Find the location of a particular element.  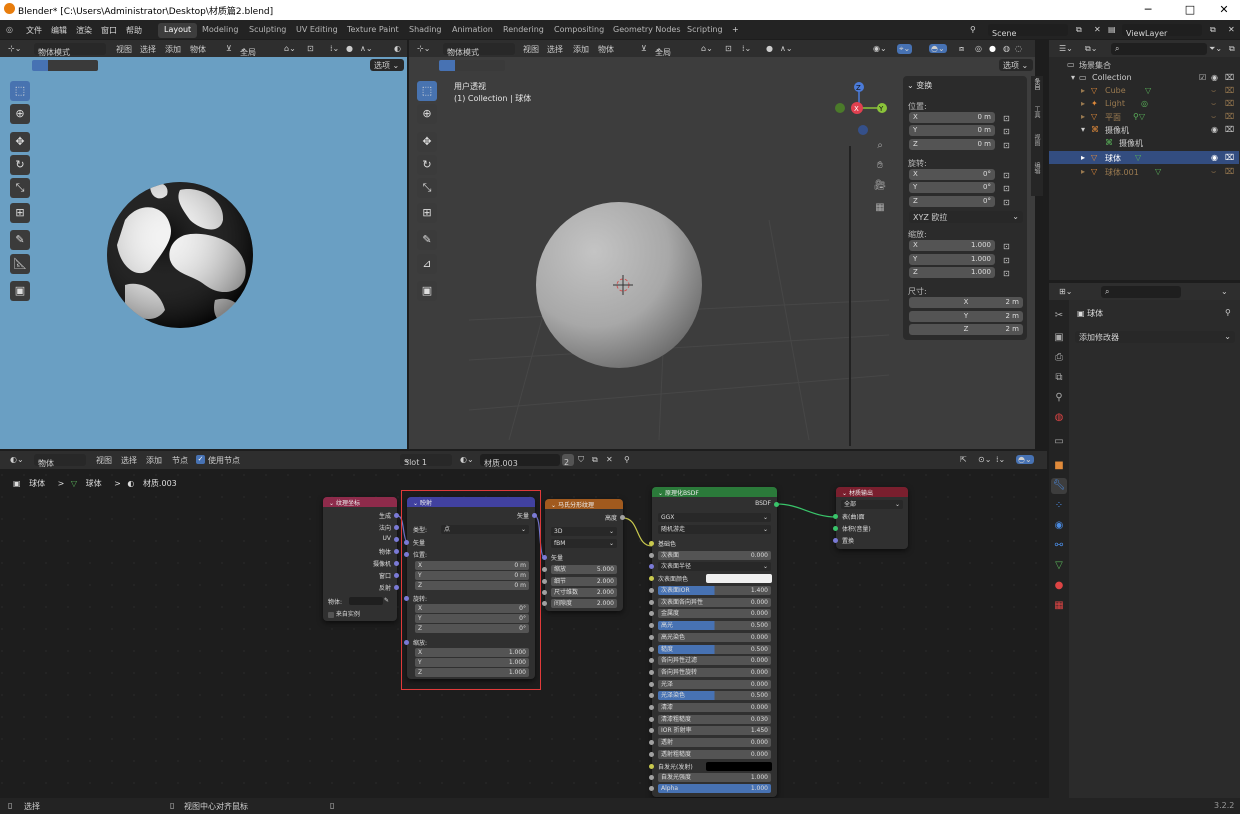

musgrave-detail-socket is located at coordinates (544, 581).